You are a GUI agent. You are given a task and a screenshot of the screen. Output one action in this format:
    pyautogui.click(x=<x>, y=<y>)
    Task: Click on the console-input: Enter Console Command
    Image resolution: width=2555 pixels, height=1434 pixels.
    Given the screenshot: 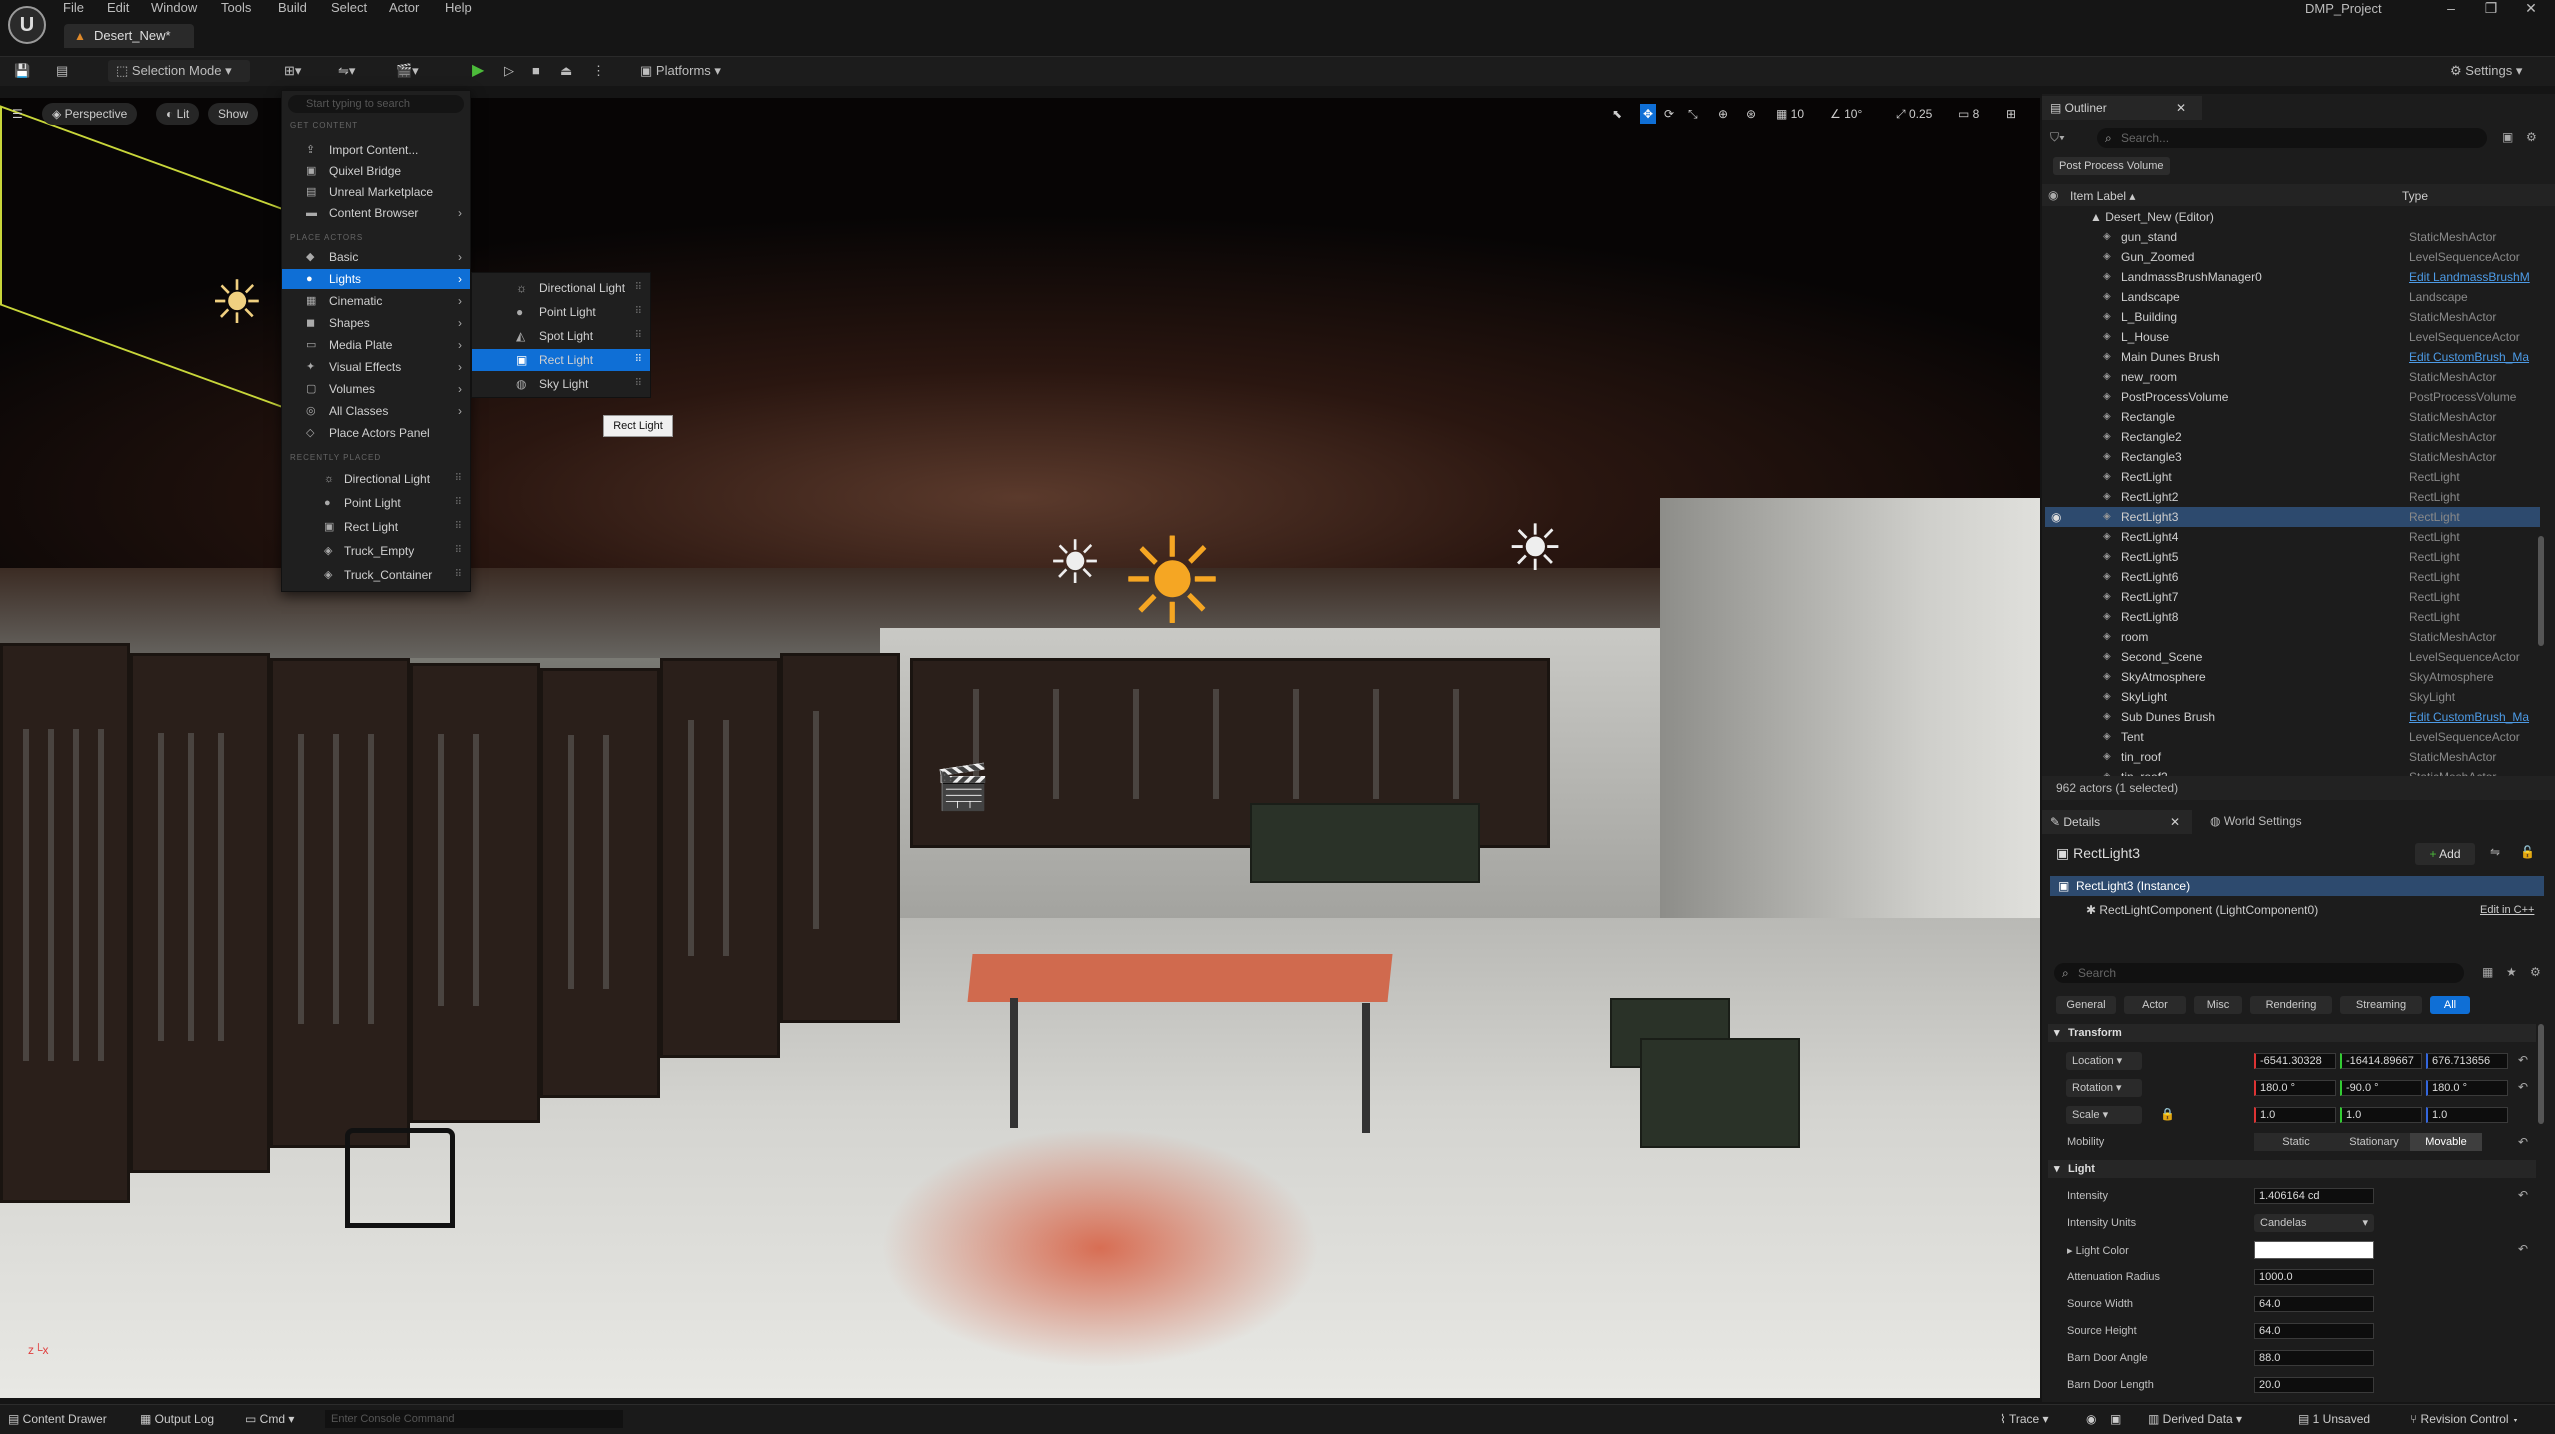 What is the action you would take?
    pyautogui.click(x=474, y=1419)
    